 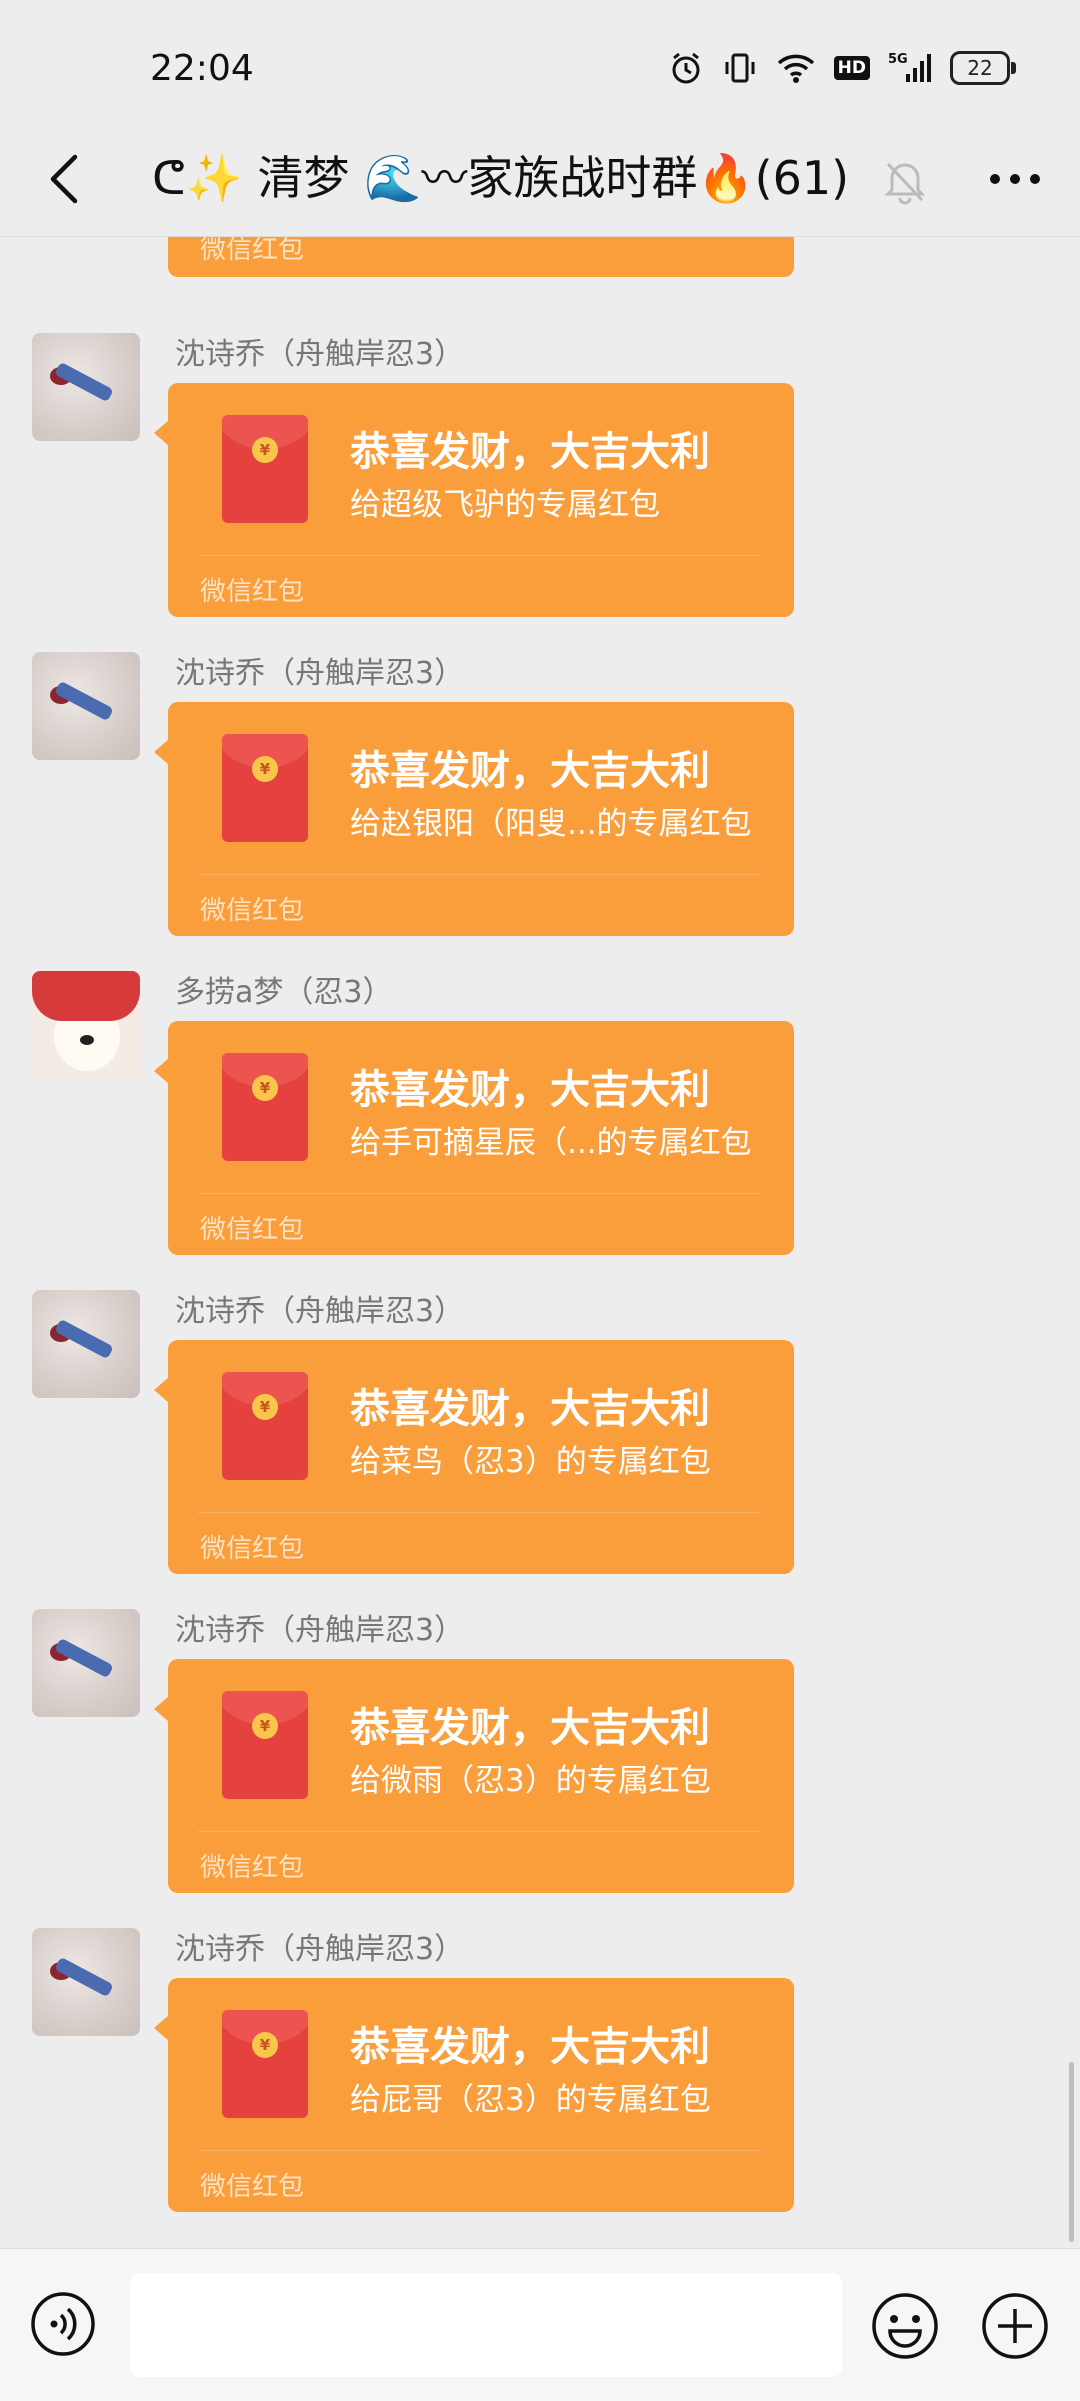 I want to click on emoji-icon, so click(x=905, y=2326).